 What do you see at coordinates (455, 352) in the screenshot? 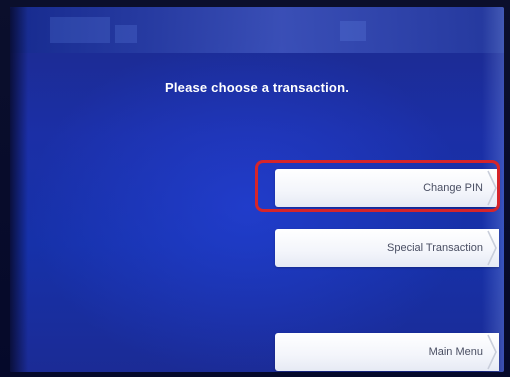
I see `main-menu-label: Main Menu` at bounding box center [455, 352].